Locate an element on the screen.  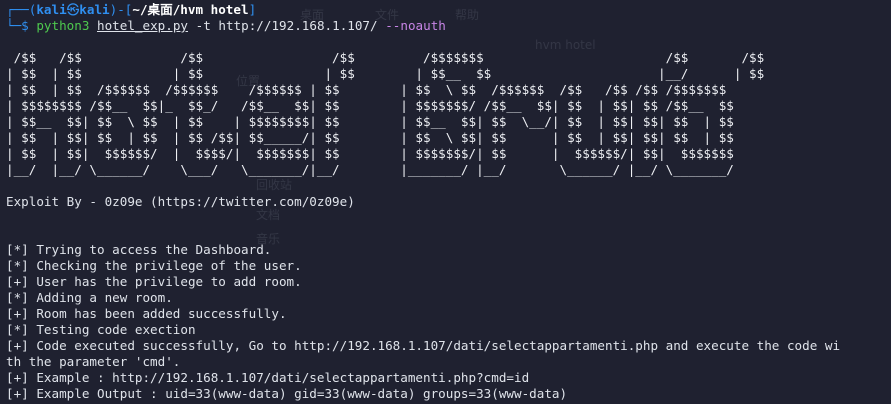
ghost-sidebar-trash: 回收站 is located at coordinates (274, 185).